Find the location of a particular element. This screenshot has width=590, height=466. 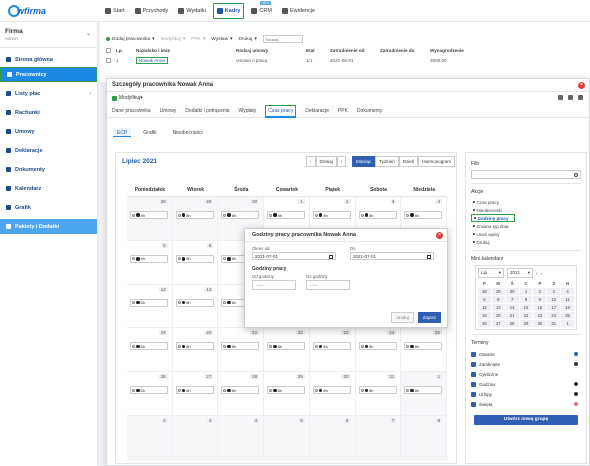

calendar-day-cell: 12 8h is located at coordinates (150, 306).